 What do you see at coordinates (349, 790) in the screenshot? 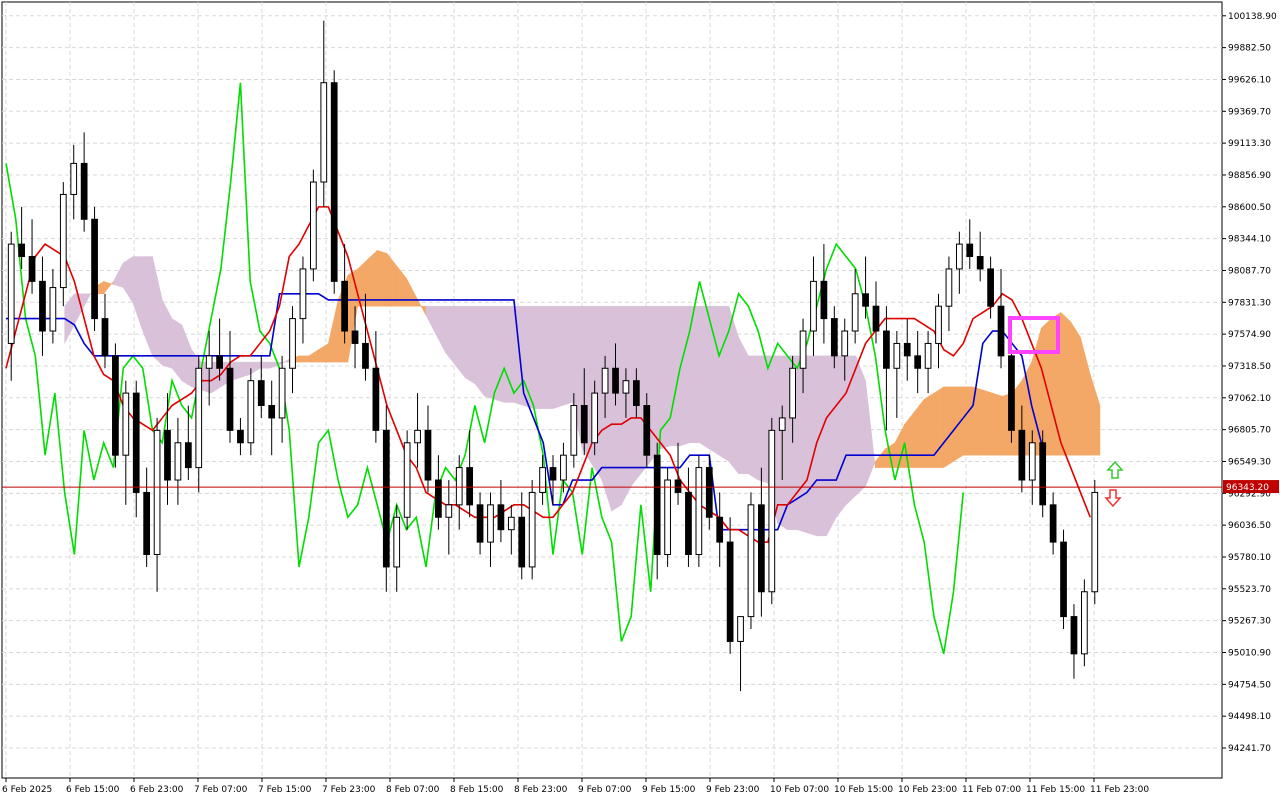
I see `x-tick-label: 7 Feb 23:00` at bounding box center [349, 790].